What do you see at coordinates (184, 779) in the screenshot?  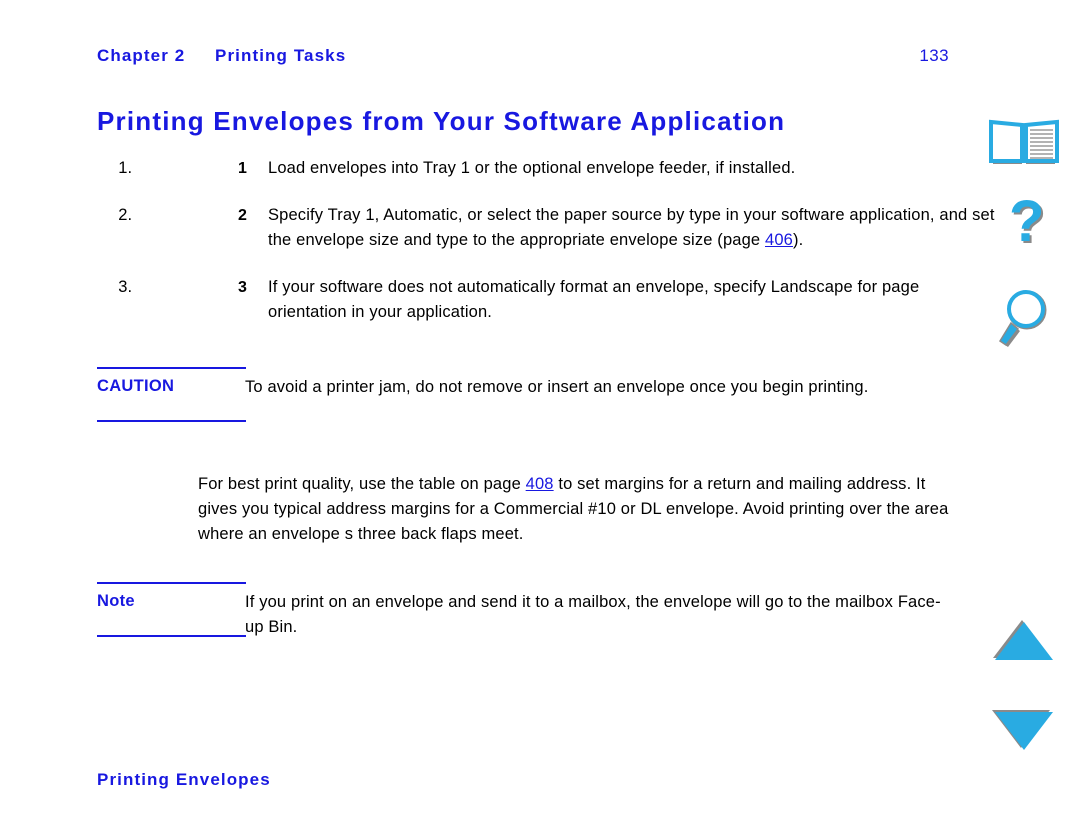 I see `running-footer: Printing Envelopes` at bounding box center [184, 779].